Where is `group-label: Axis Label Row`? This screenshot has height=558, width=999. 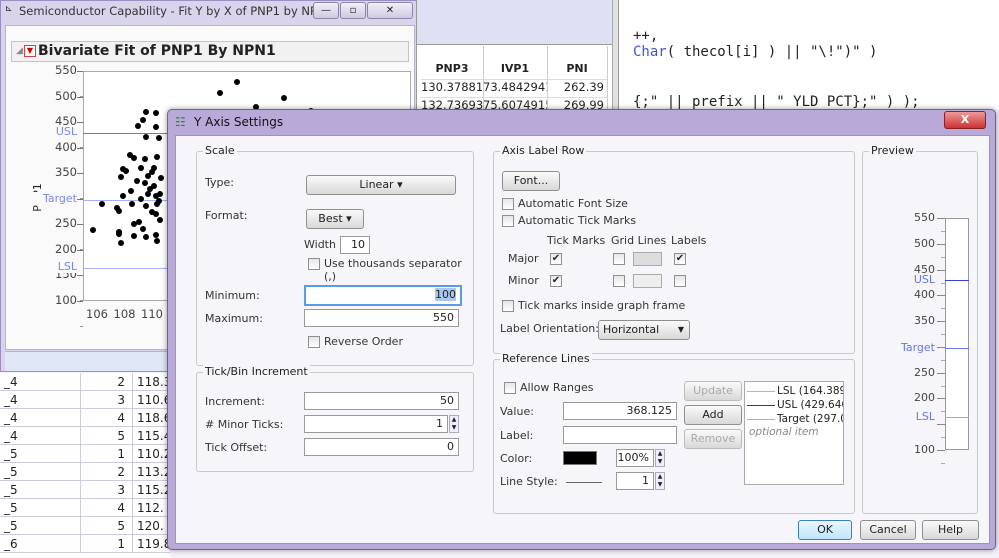 group-label: Axis Label Row is located at coordinates (543, 150).